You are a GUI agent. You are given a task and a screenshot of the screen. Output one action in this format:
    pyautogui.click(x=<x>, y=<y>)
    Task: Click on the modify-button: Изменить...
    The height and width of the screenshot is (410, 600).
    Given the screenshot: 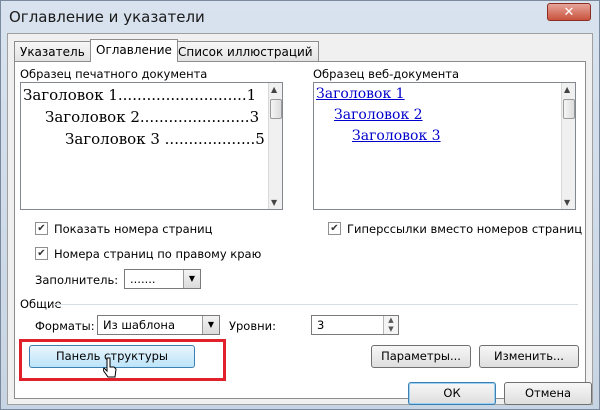 What is the action you would take?
    pyautogui.click(x=529, y=356)
    